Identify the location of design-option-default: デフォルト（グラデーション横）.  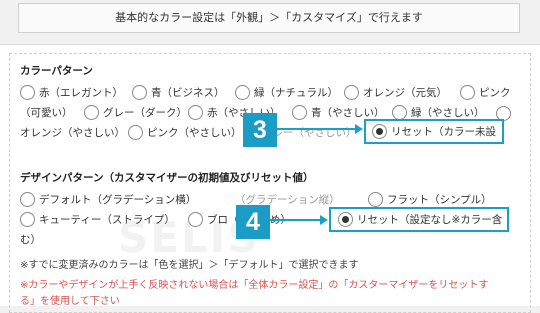
(108, 199).